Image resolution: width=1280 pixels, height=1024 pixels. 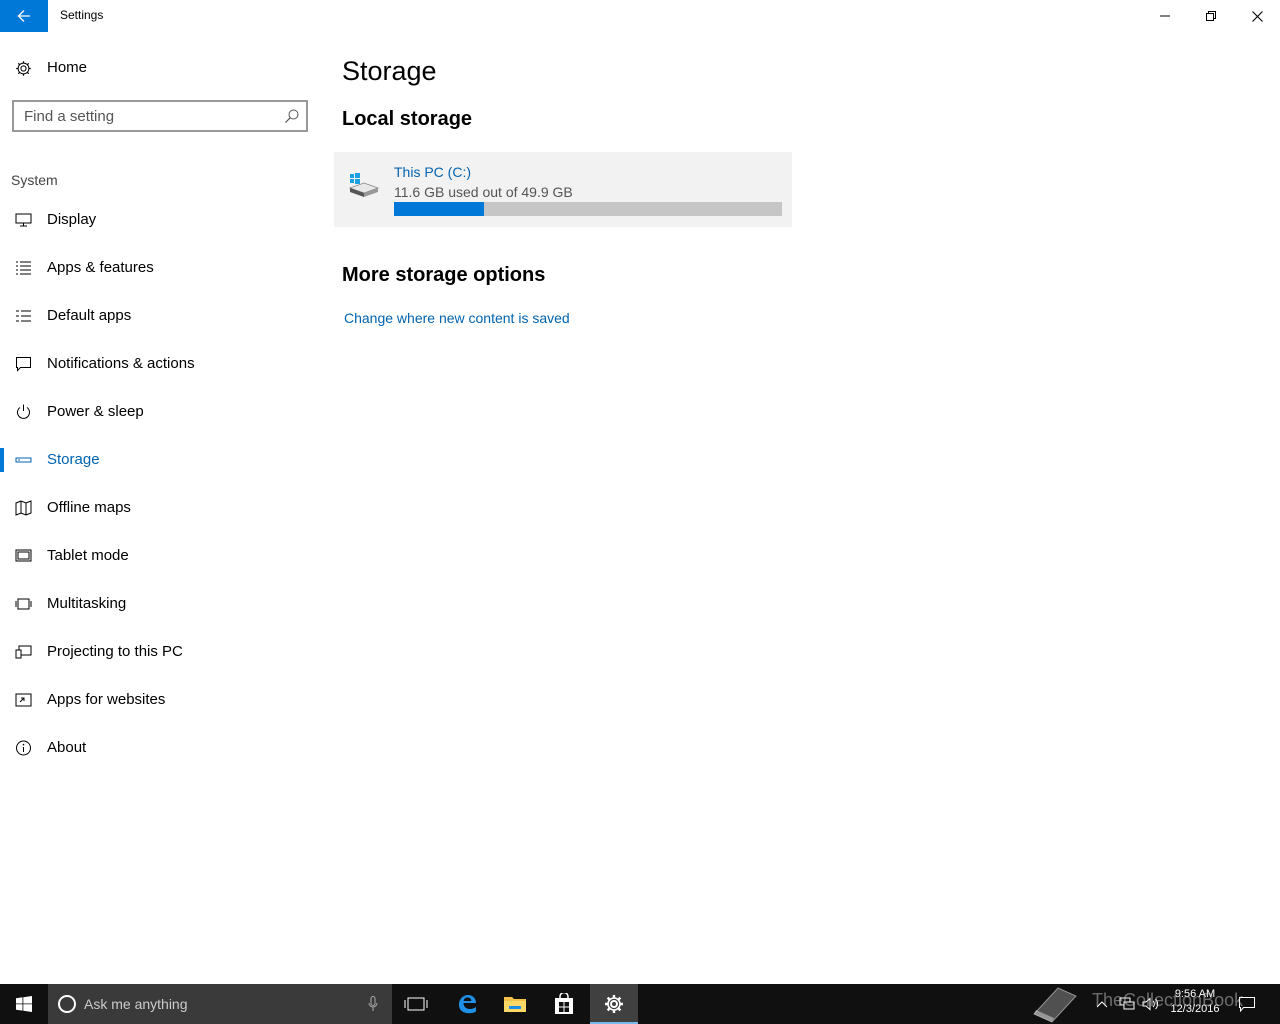 What do you see at coordinates (588, 209) in the screenshot?
I see `storage-usage-bar` at bounding box center [588, 209].